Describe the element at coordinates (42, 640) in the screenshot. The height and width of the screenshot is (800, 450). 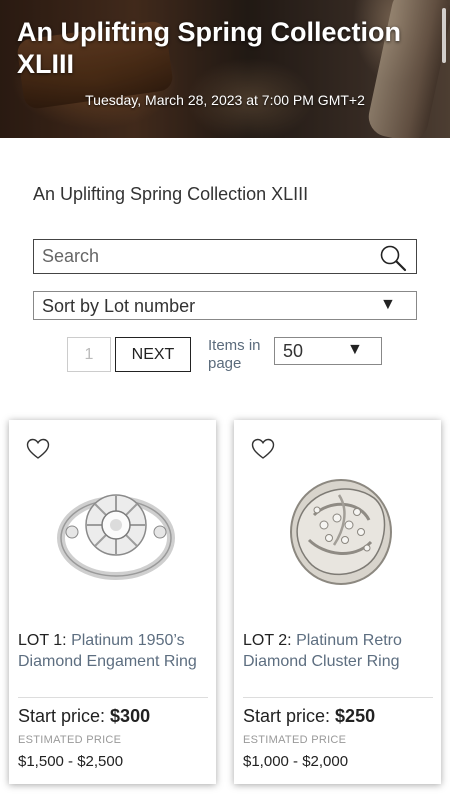
I see `lot-number: LOT 1:` at that location.